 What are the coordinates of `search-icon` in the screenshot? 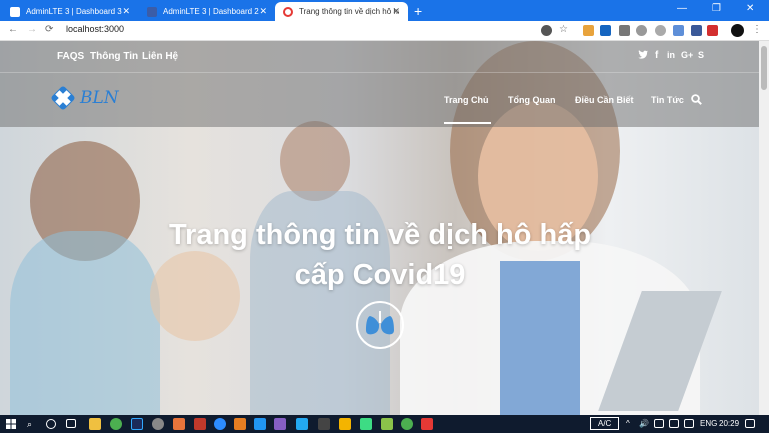 It's located at (696, 99).